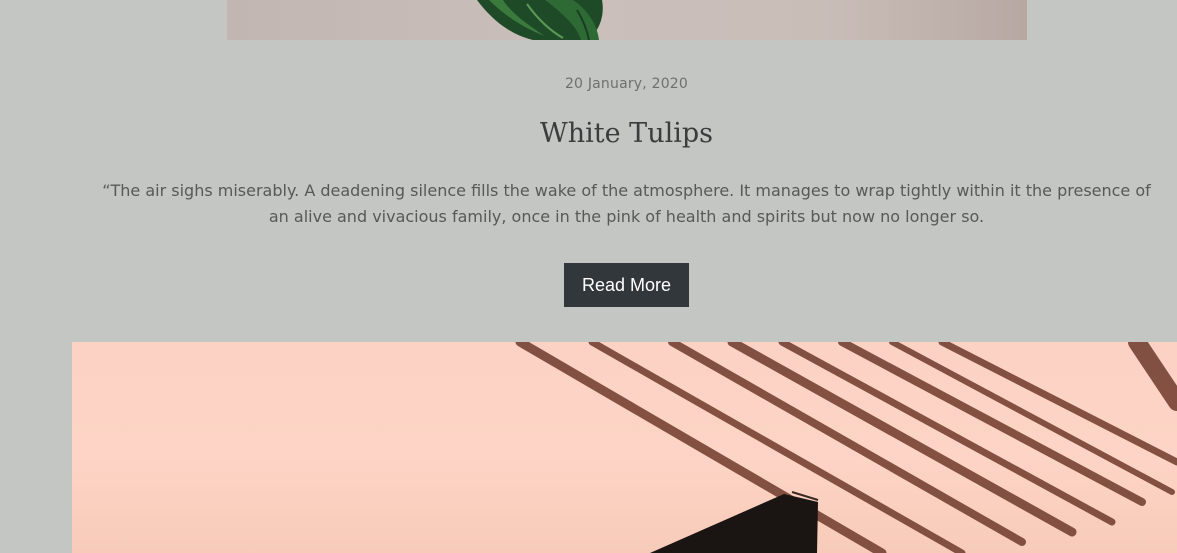  Describe the element at coordinates (540, 20) in the screenshot. I see `plant-photo-art` at that location.